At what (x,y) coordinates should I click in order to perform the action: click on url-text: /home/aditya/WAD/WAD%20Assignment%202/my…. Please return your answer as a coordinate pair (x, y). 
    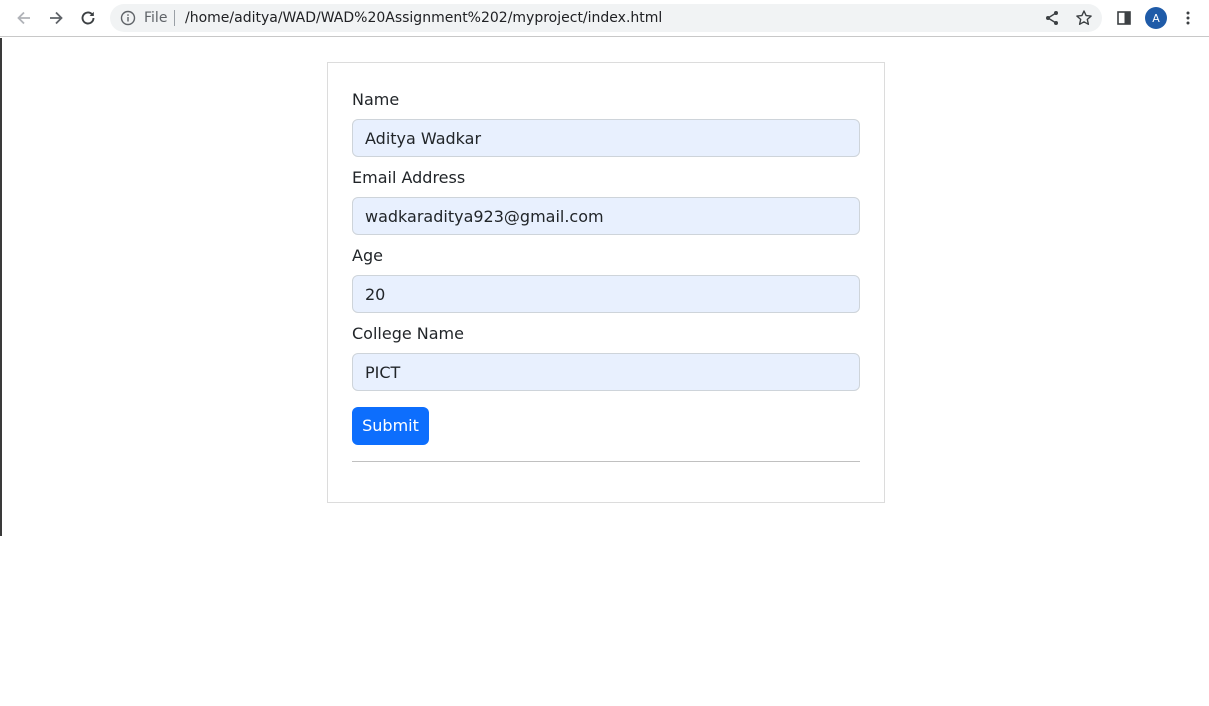
    Looking at the image, I should click on (423, 18).